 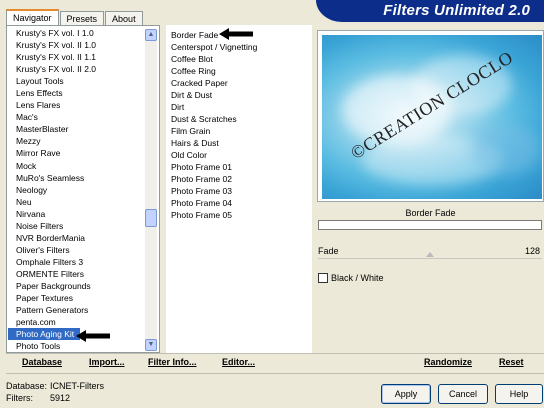 I want to click on black-white-label: Black / White, so click(x=357, y=278).